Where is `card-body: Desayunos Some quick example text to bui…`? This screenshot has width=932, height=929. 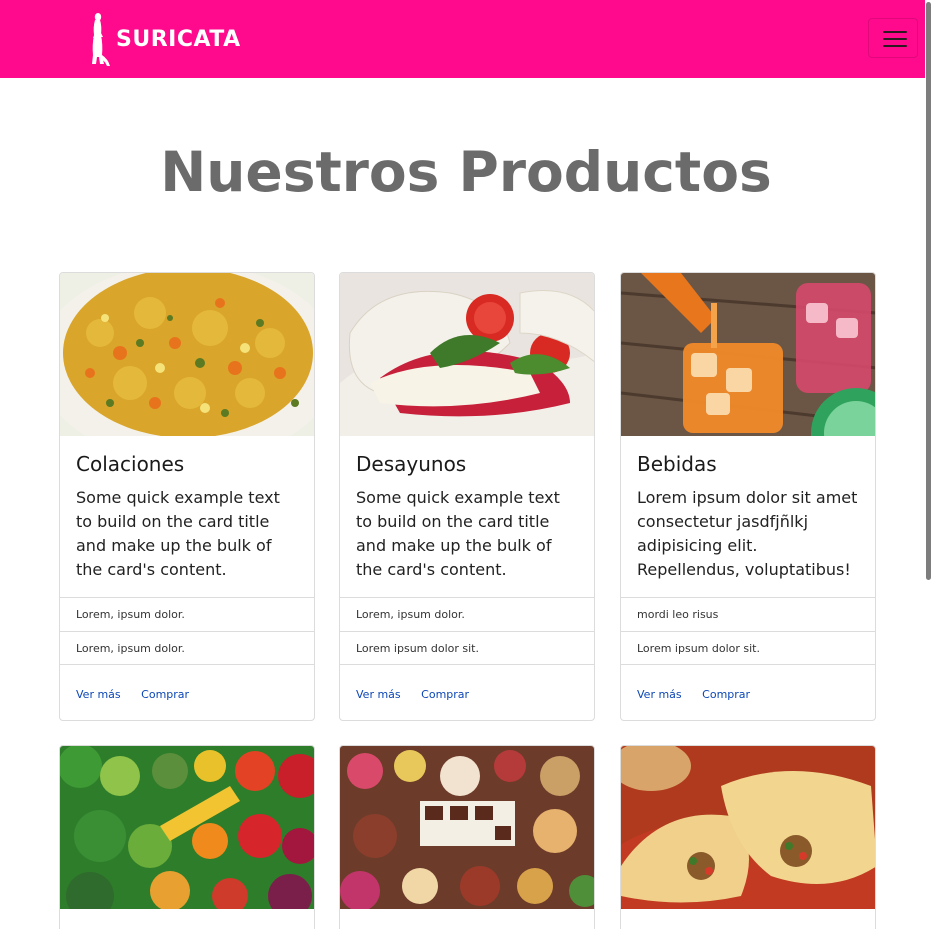 card-body: Desayunos Some quick example text to bui… is located at coordinates (467, 516).